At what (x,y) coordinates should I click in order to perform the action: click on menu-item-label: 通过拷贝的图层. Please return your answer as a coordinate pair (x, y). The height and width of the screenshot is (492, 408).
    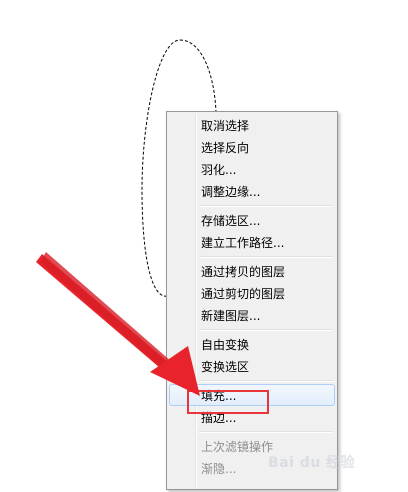
    Looking at the image, I should click on (243, 272).